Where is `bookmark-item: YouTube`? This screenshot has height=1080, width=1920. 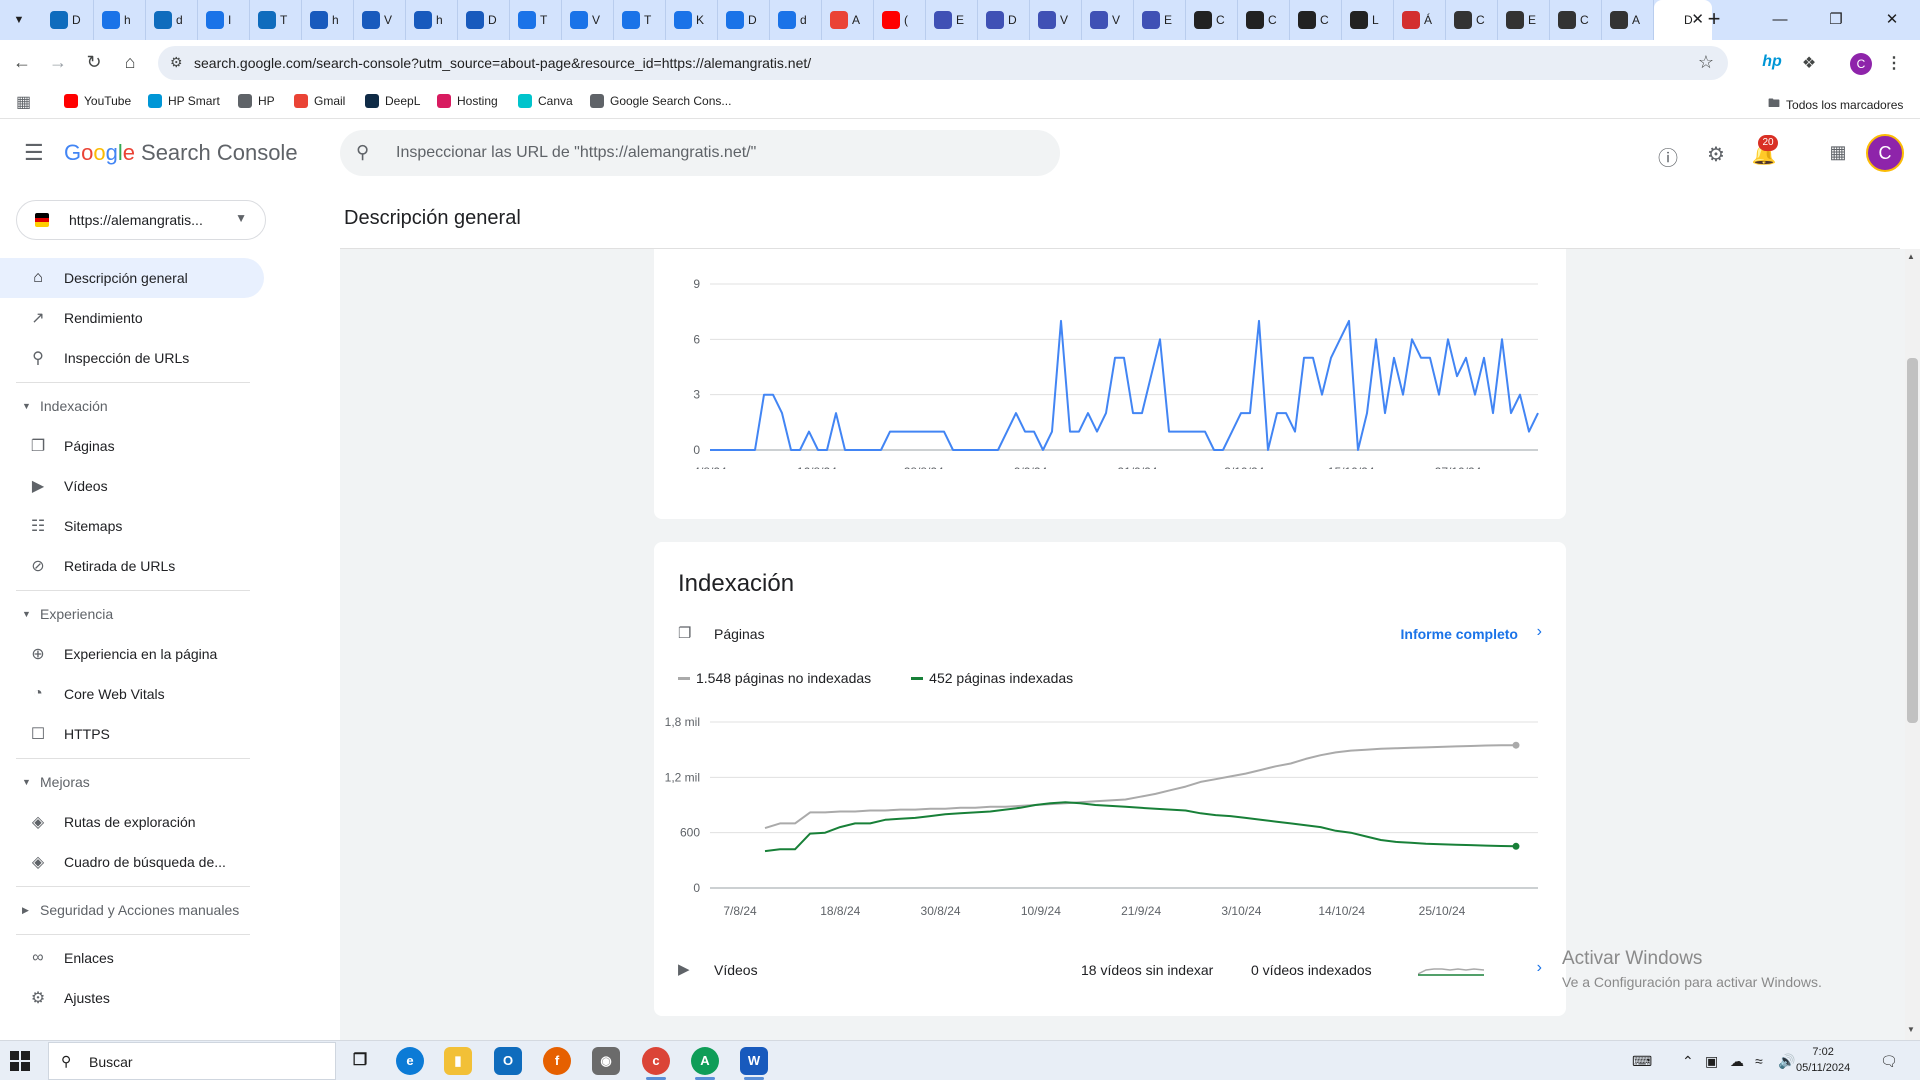
bookmark-item: YouTube is located at coordinates (97, 101).